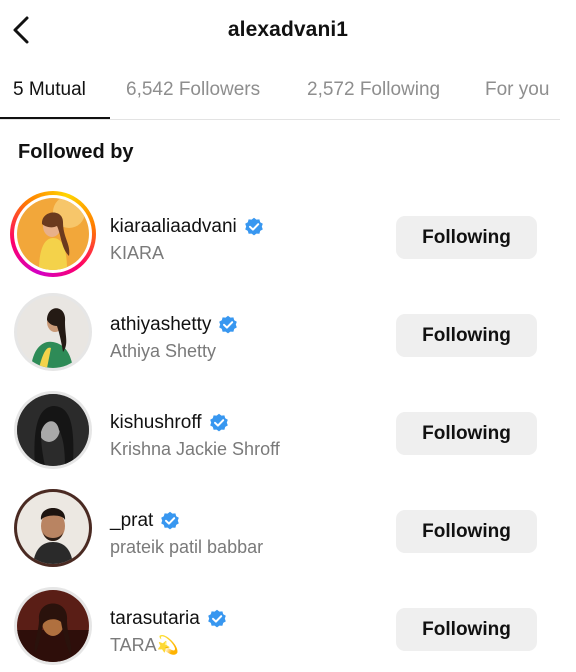  I want to click on tab-following: 2,572 Following, so click(373, 90).